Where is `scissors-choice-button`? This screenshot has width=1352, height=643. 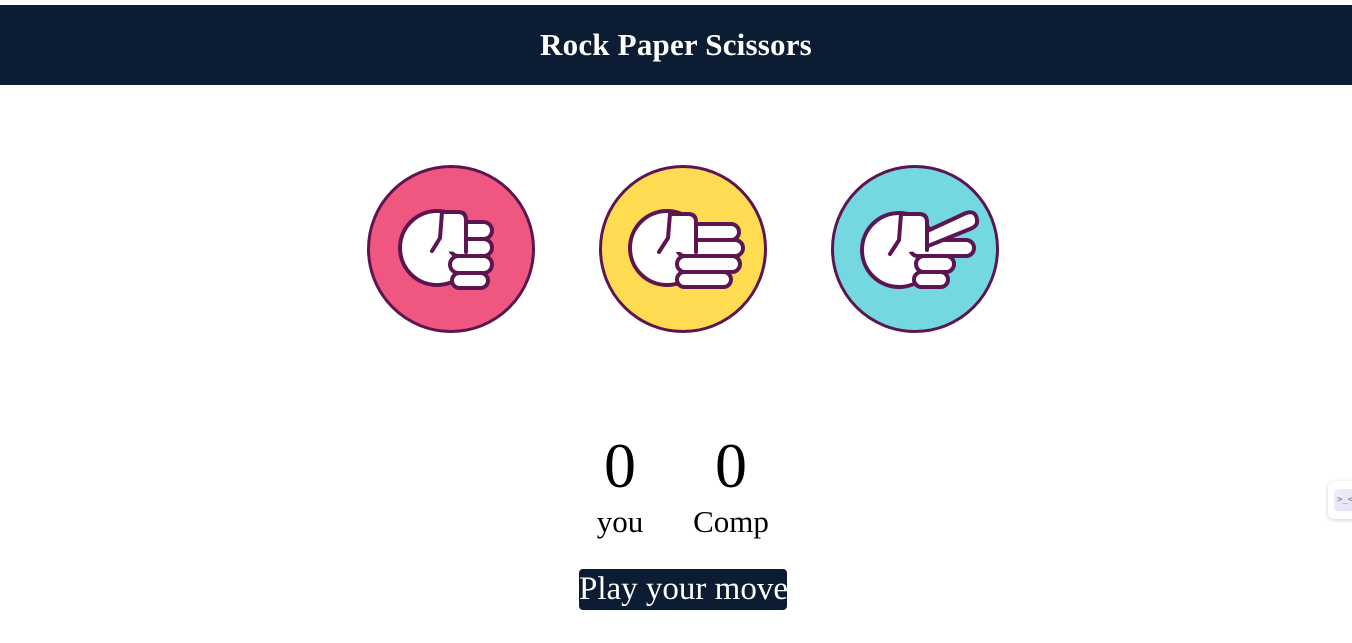
scissors-choice-button is located at coordinates (915, 249).